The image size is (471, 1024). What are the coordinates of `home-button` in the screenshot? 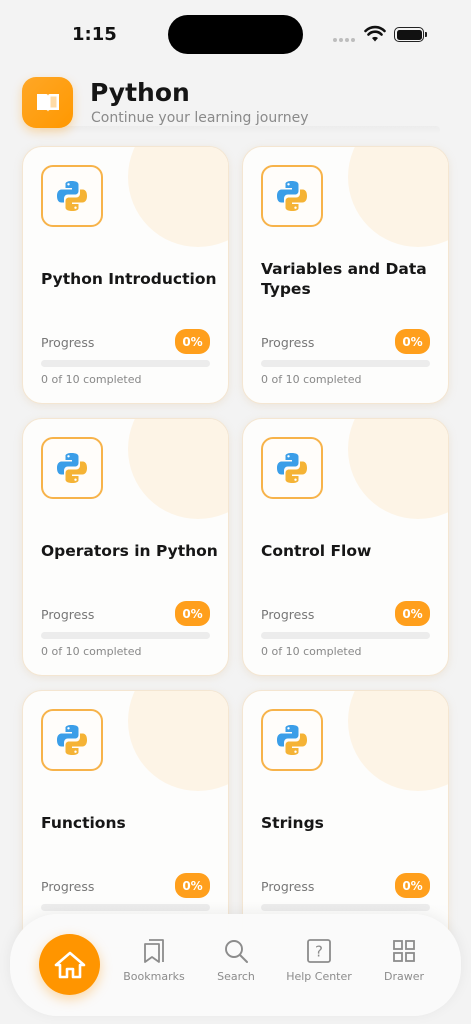 It's located at (69, 964).